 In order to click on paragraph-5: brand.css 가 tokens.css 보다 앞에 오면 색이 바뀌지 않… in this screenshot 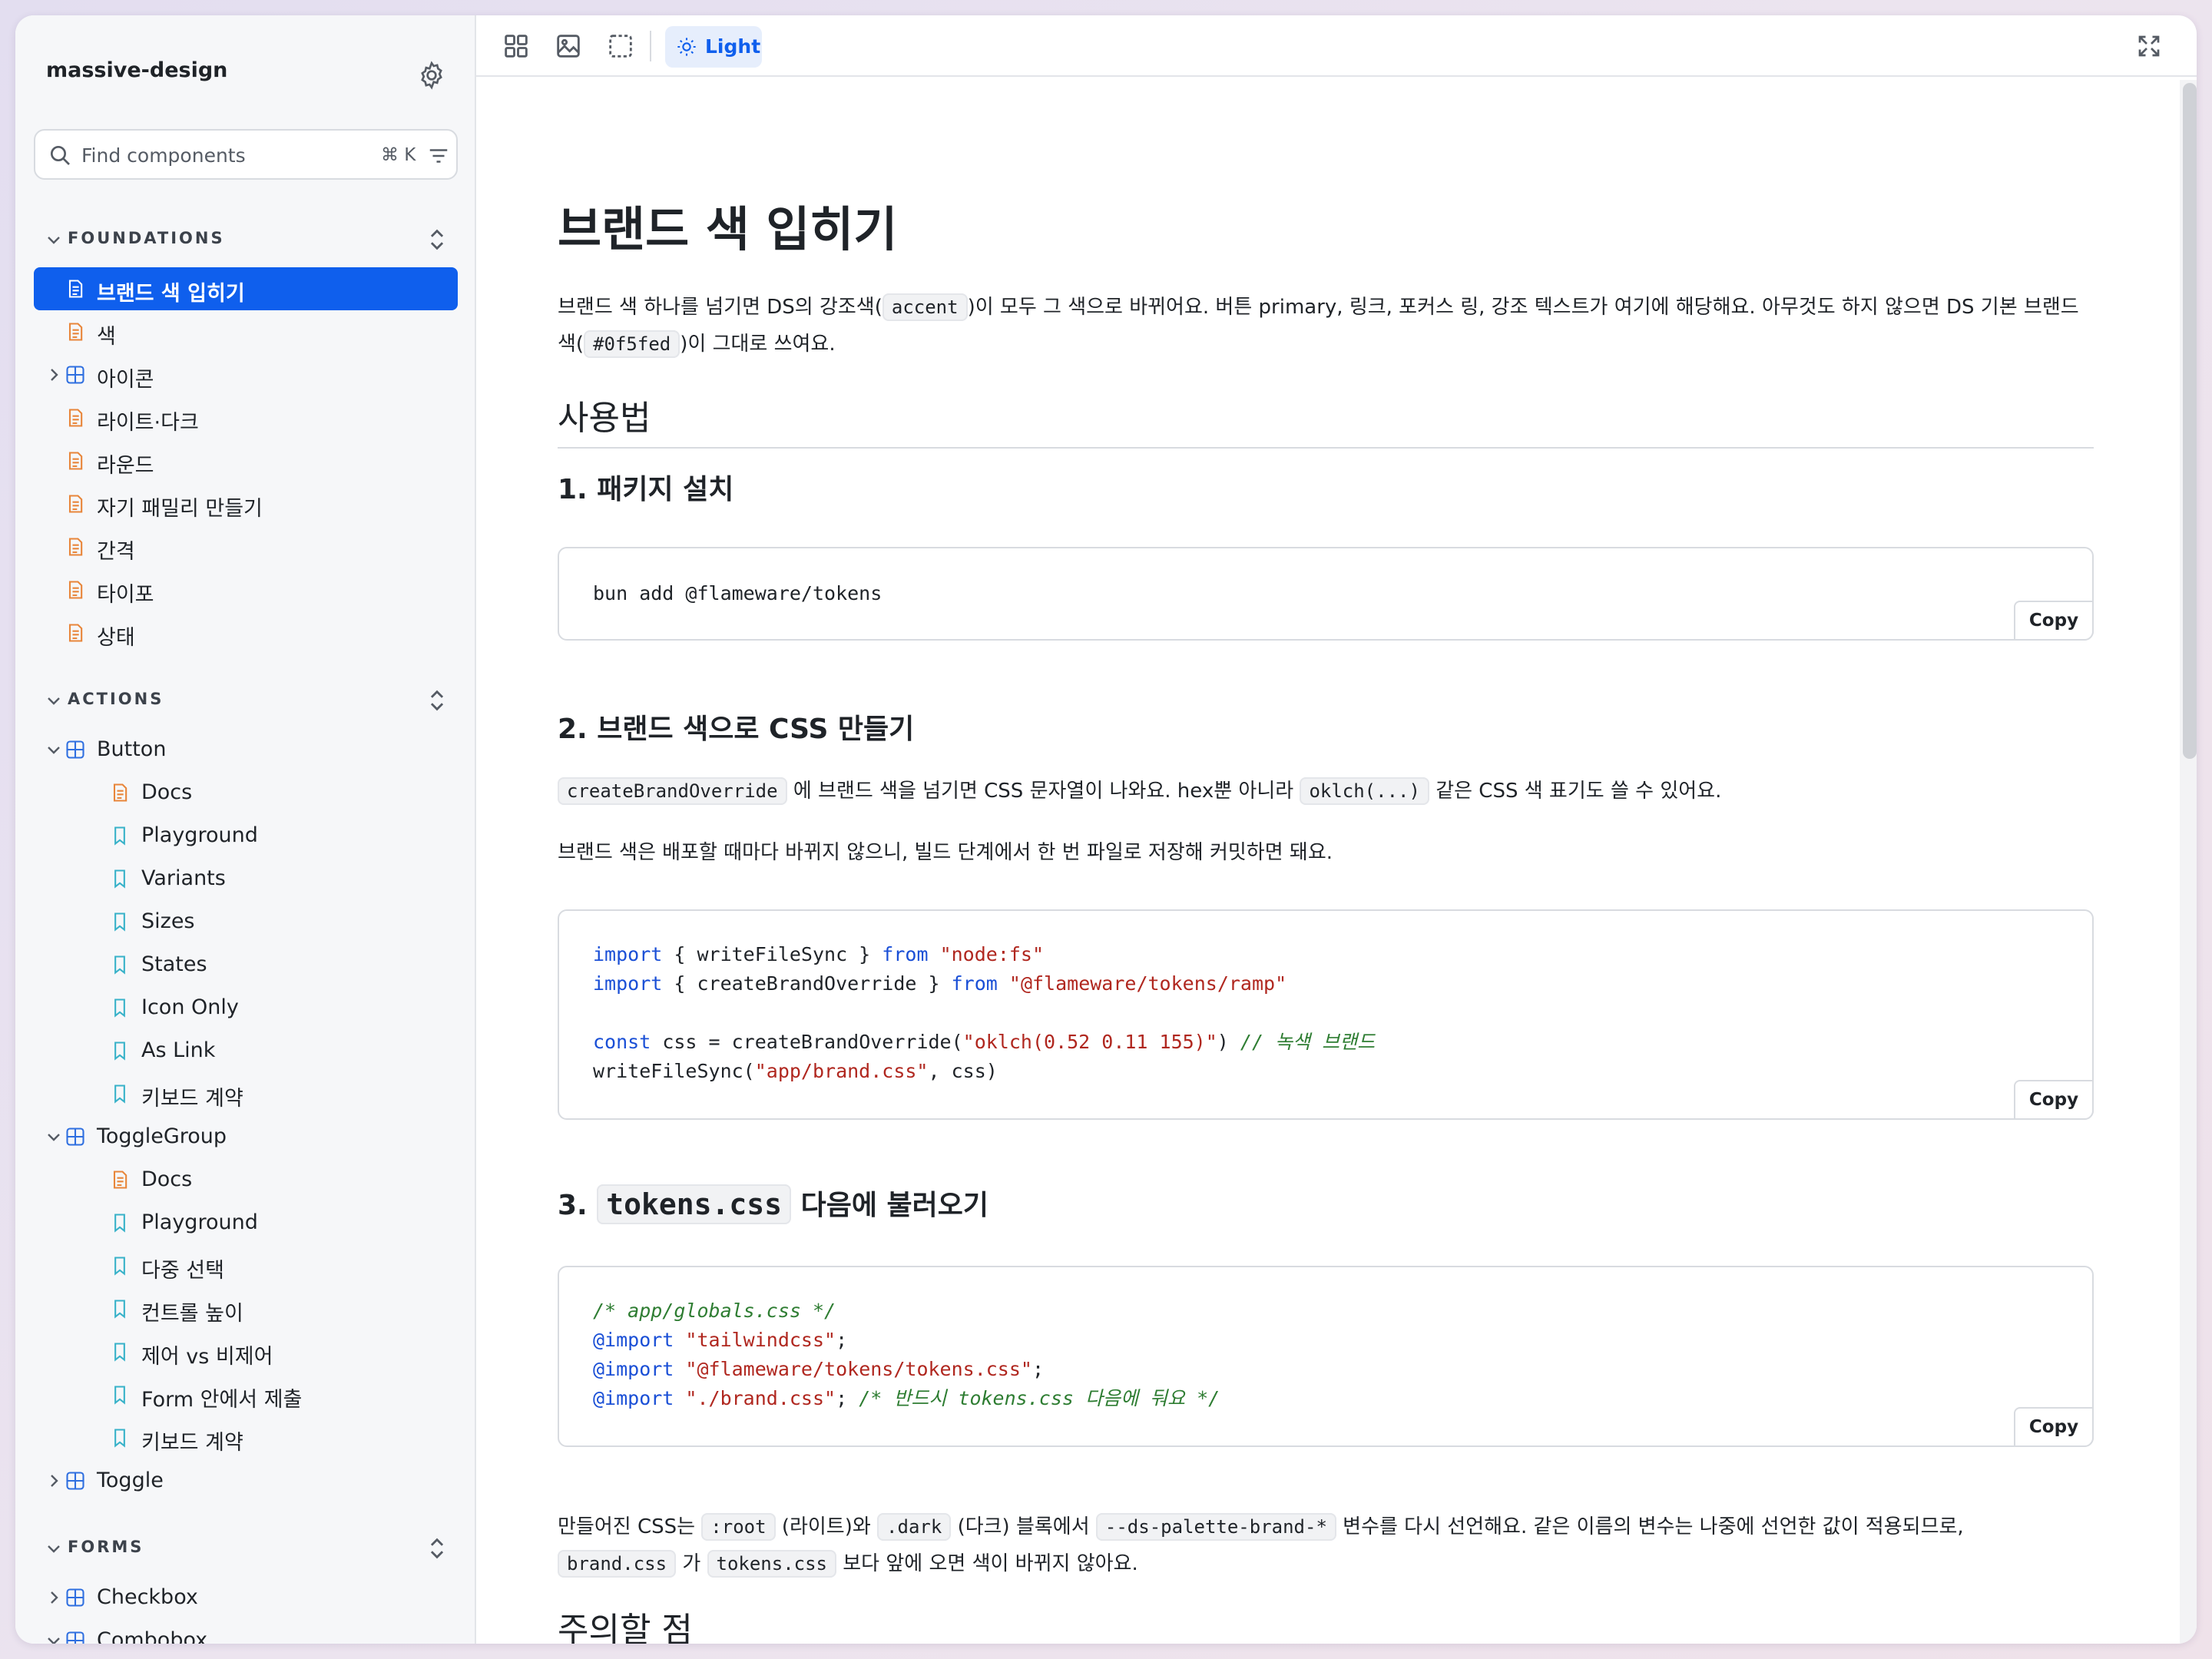, I will do `click(848, 1563)`.